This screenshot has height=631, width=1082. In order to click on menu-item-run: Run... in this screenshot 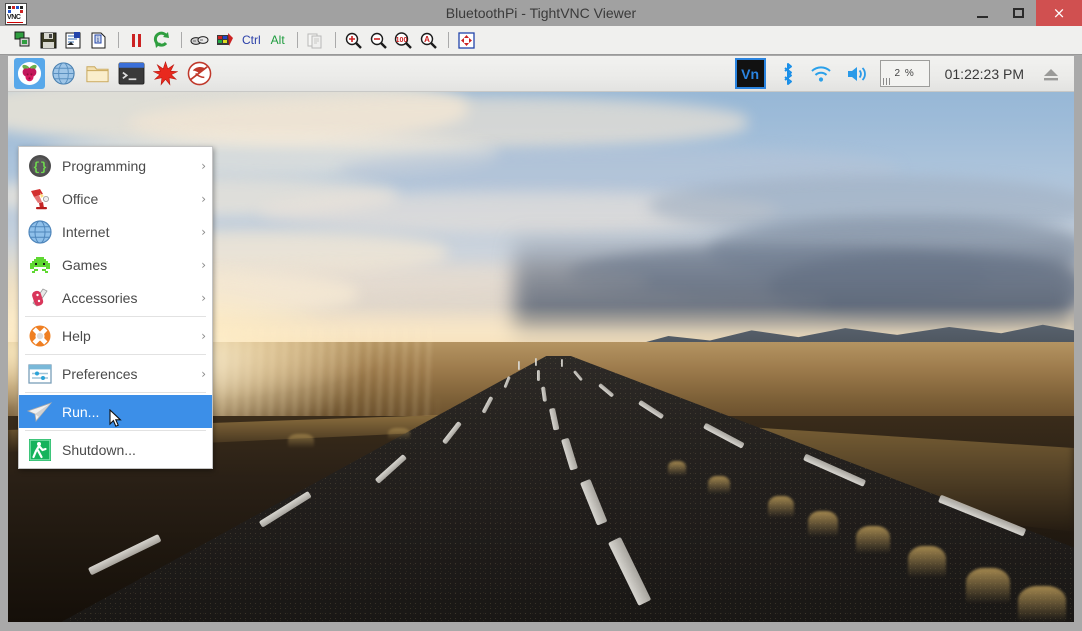, I will do `click(115, 411)`.